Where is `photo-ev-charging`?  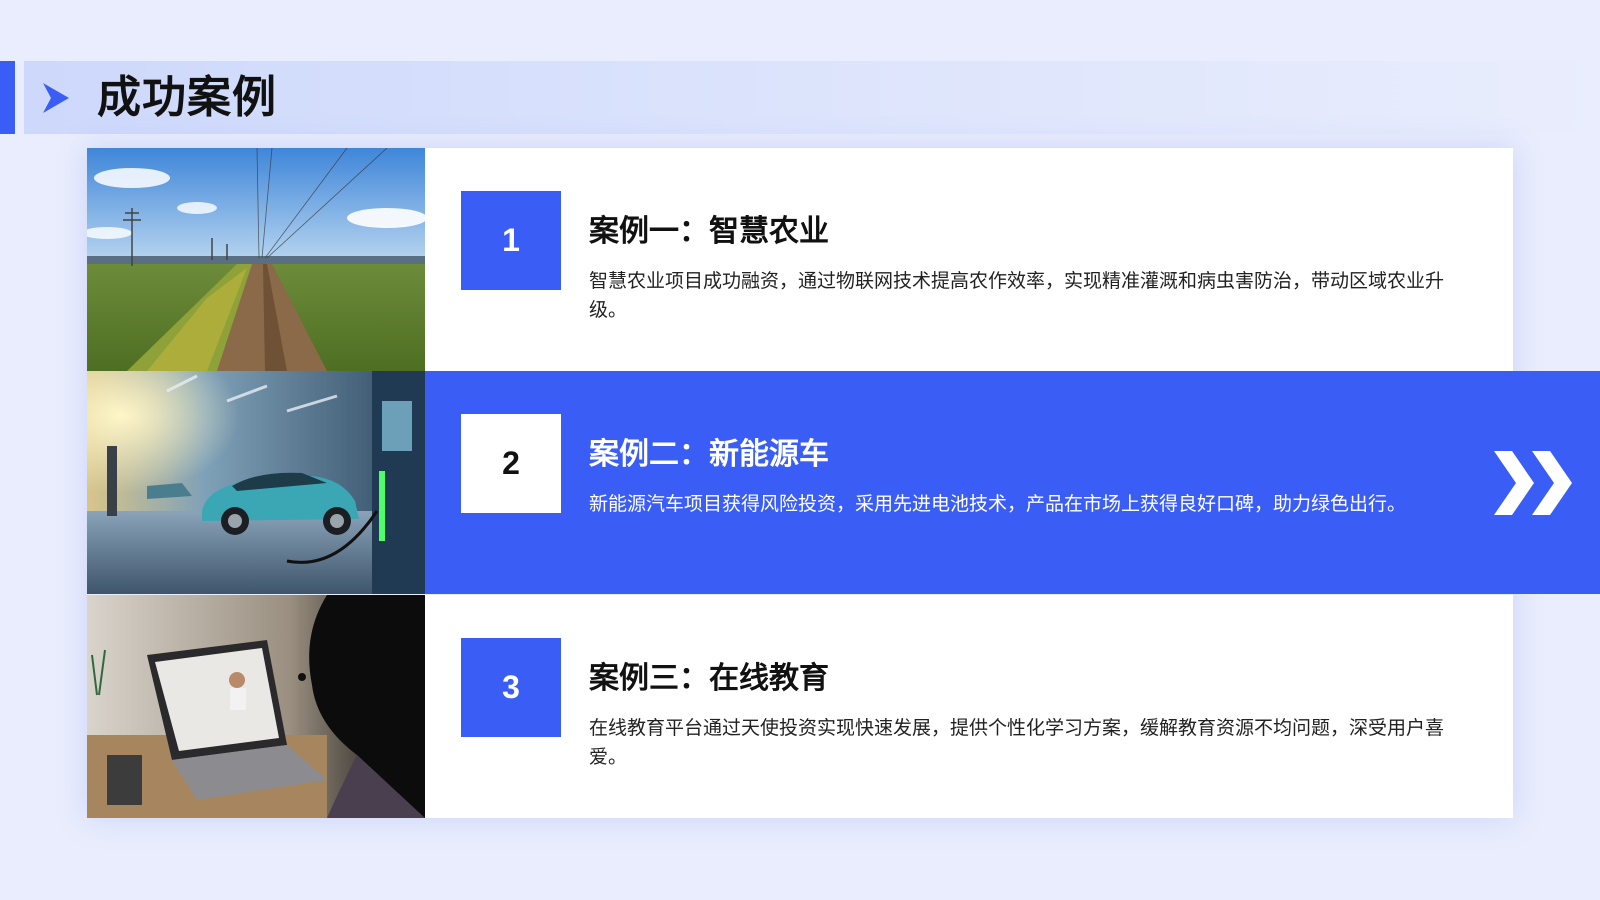 photo-ev-charging is located at coordinates (256, 482).